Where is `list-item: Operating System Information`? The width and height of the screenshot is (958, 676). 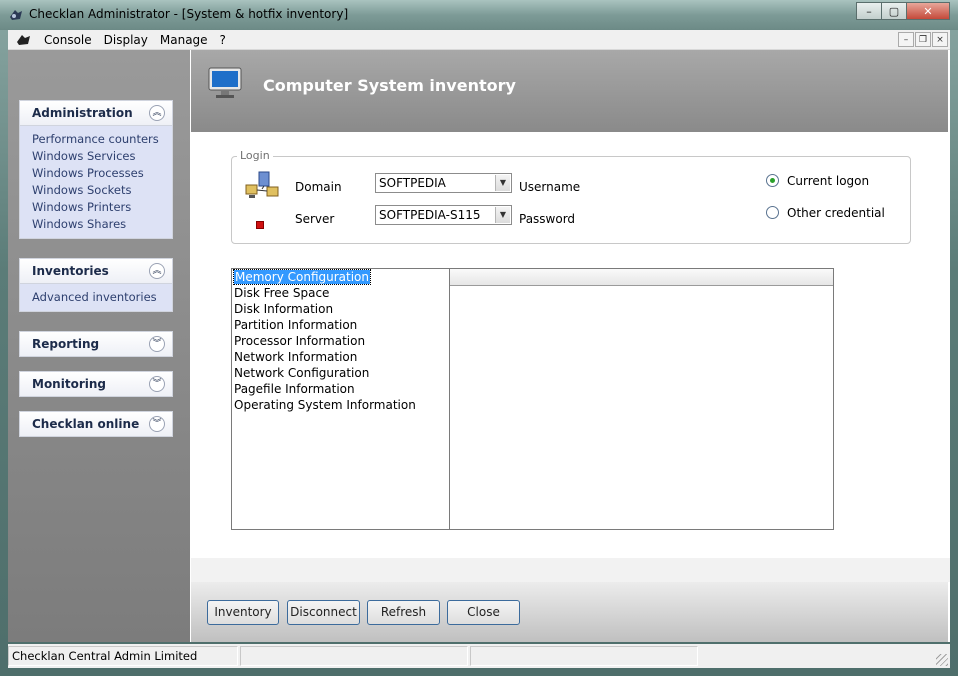
list-item: Operating System Information is located at coordinates (340, 405).